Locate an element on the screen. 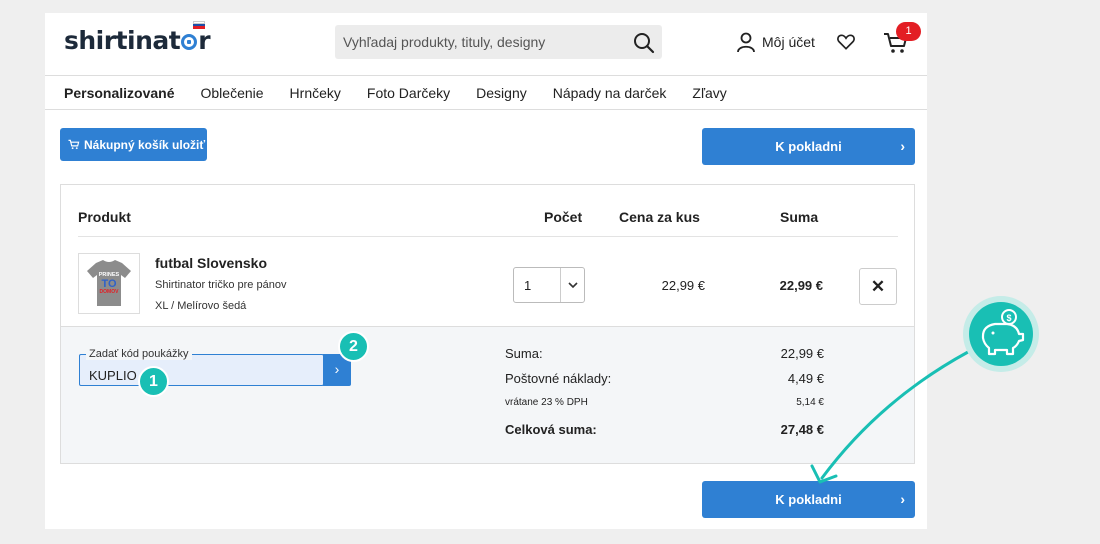  piggy-bank-icon: $ is located at coordinates (1003, 332).